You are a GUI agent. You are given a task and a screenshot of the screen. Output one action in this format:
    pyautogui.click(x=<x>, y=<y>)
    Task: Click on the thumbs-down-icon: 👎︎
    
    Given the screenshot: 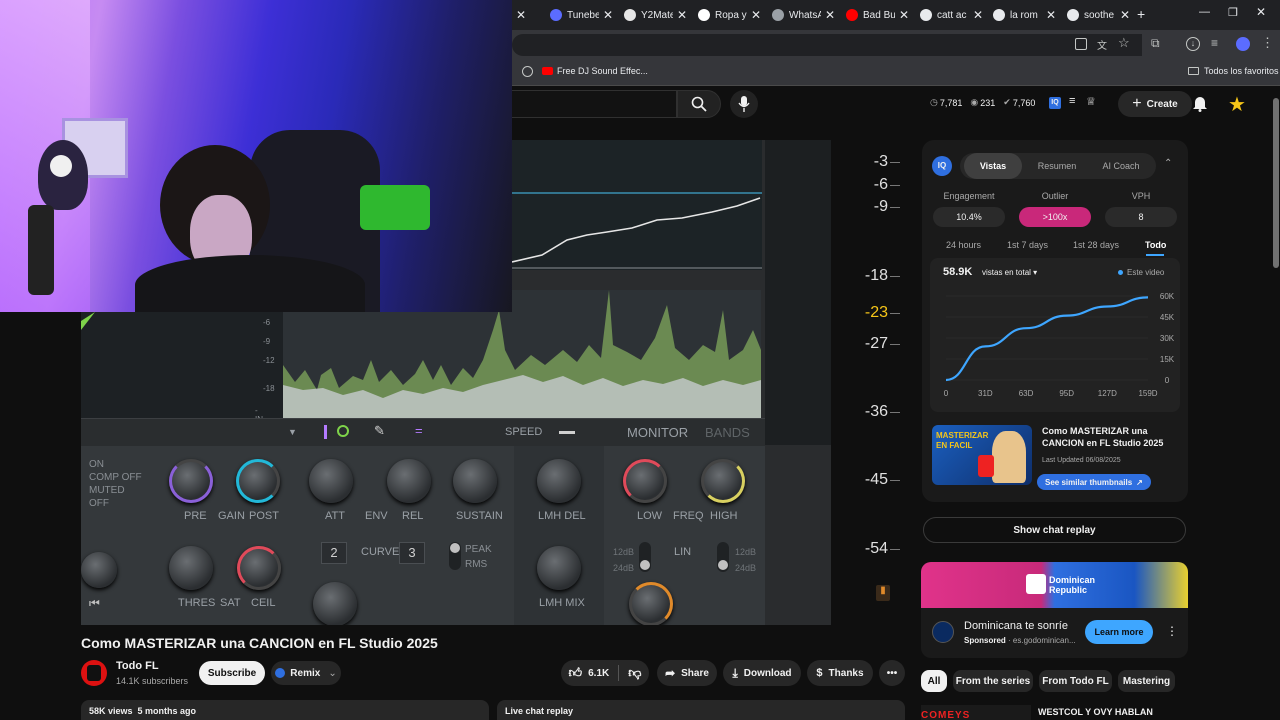 What is the action you would take?
    pyautogui.click(x=634, y=673)
    